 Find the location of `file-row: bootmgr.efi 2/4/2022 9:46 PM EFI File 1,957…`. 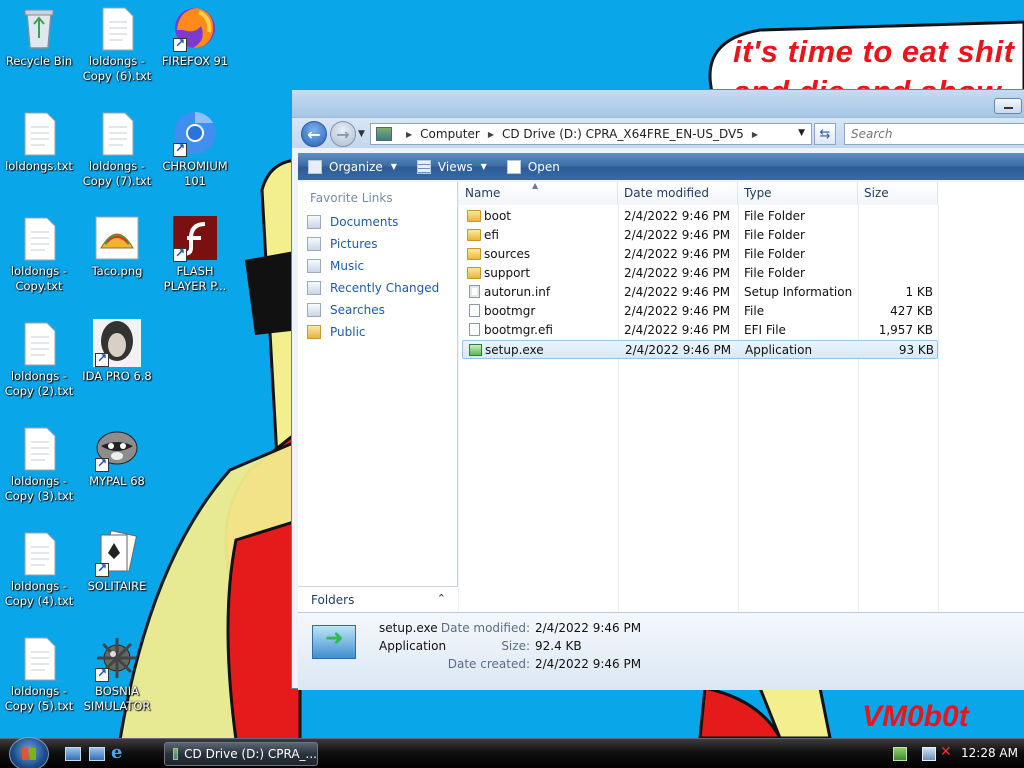

file-row: bootmgr.efi 2/4/2022 9:46 PM EFI File 1,957… is located at coordinates (700, 330).